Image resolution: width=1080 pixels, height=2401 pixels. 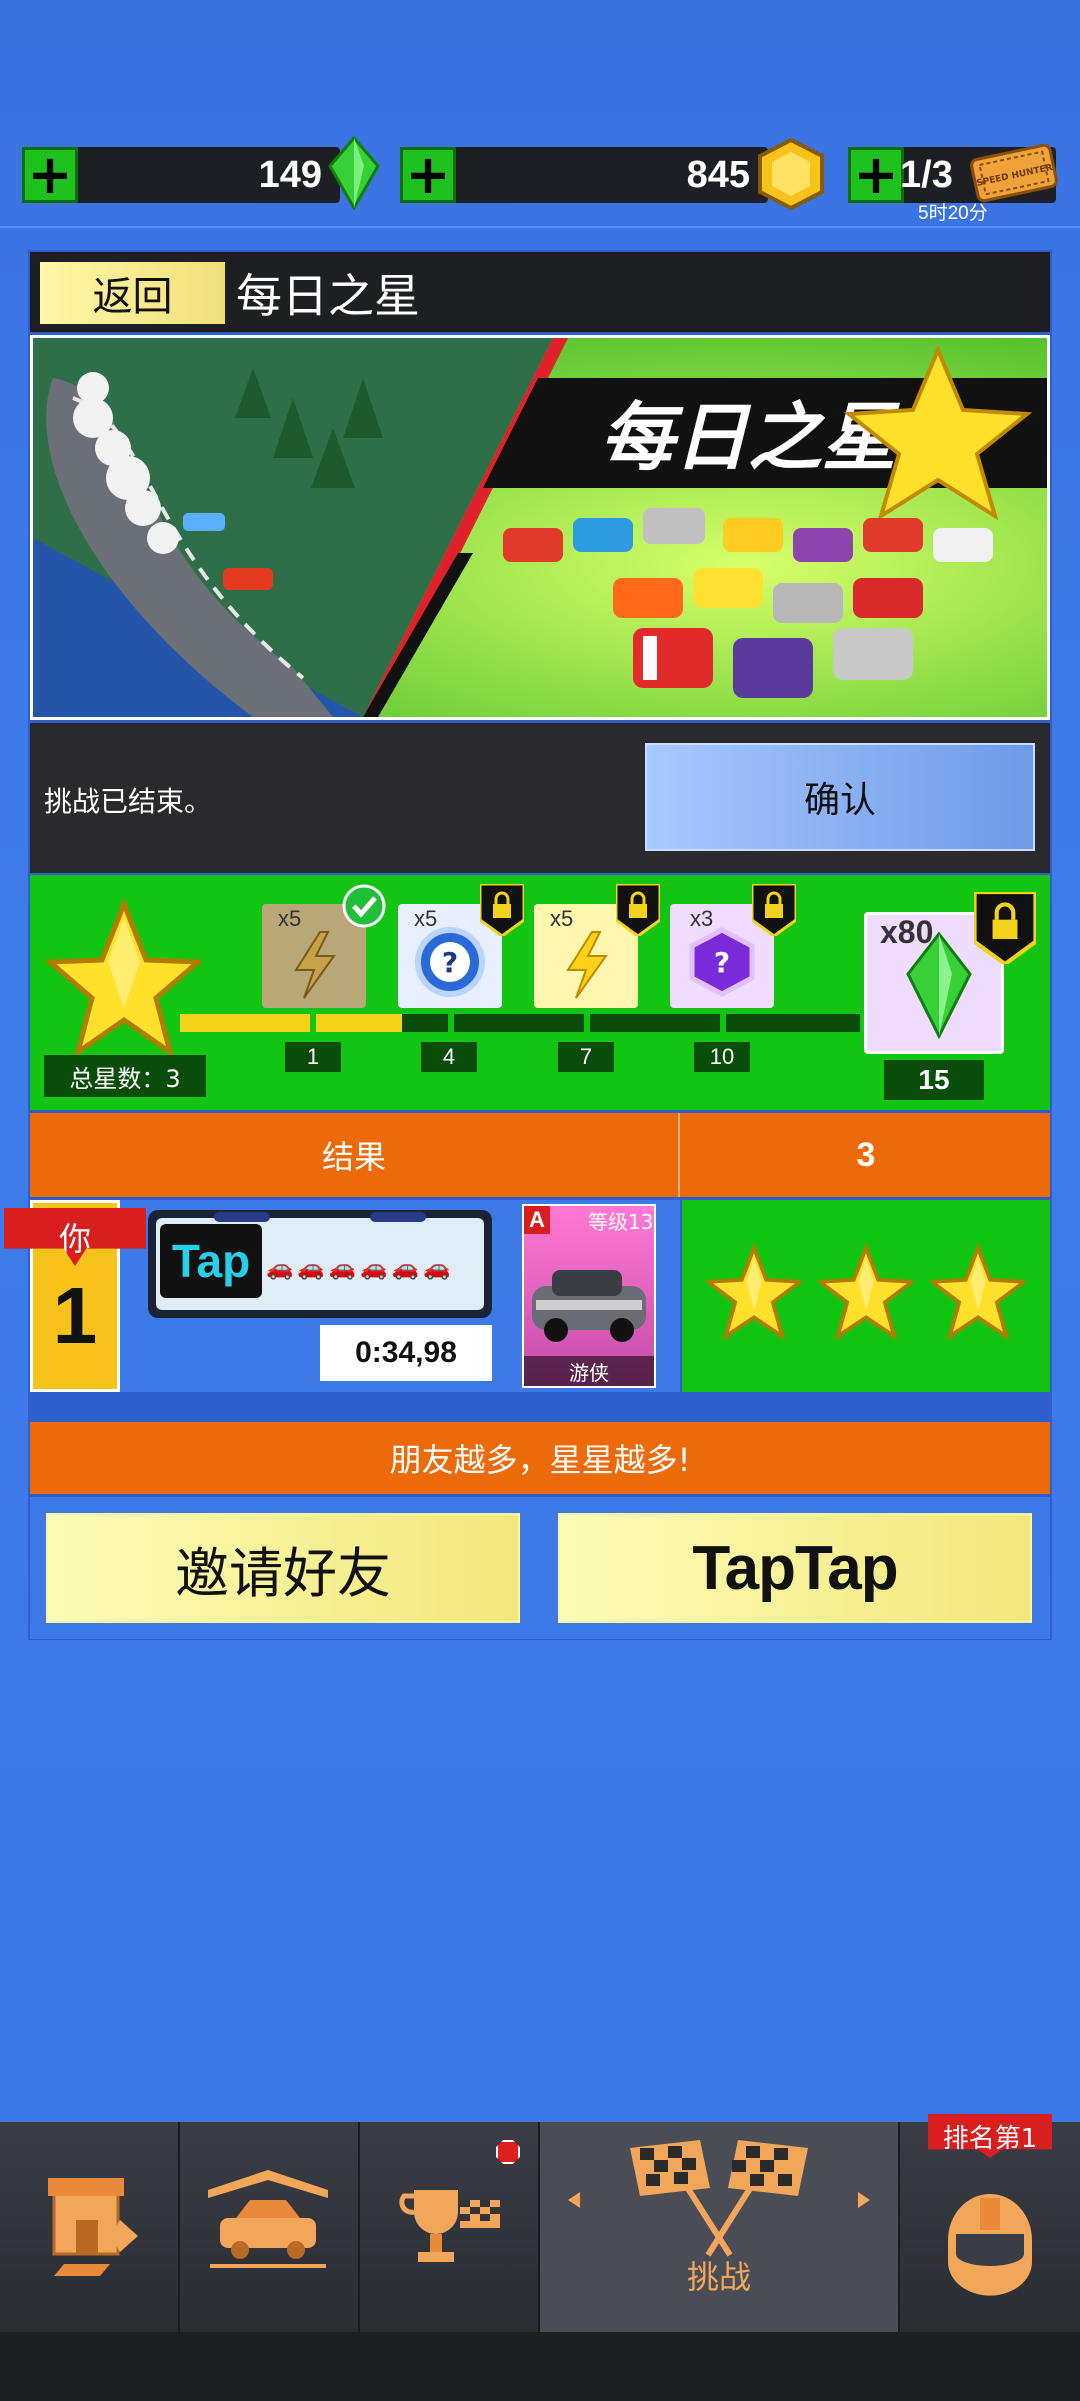 I want to click on nav-challenge-label: 挑战, so click(x=718, y=2277).